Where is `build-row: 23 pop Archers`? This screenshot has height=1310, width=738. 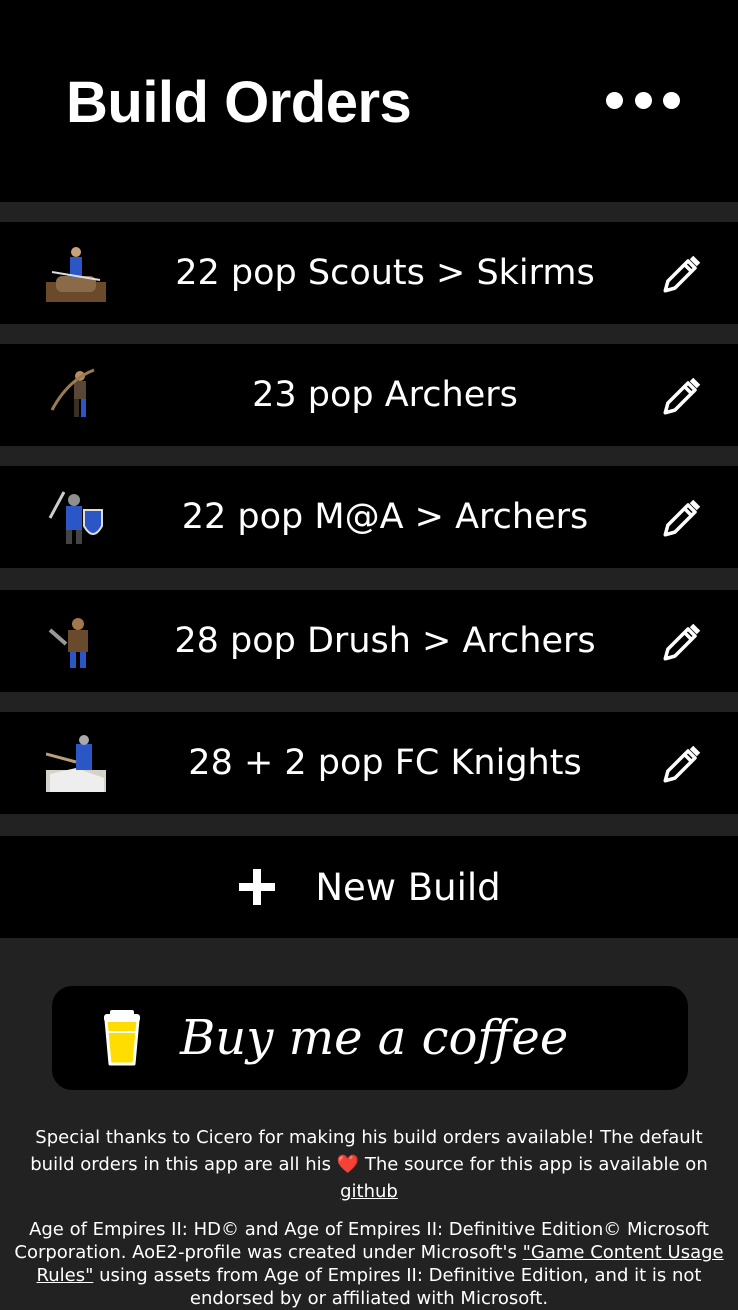 build-row: 23 pop Archers is located at coordinates (369, 395).